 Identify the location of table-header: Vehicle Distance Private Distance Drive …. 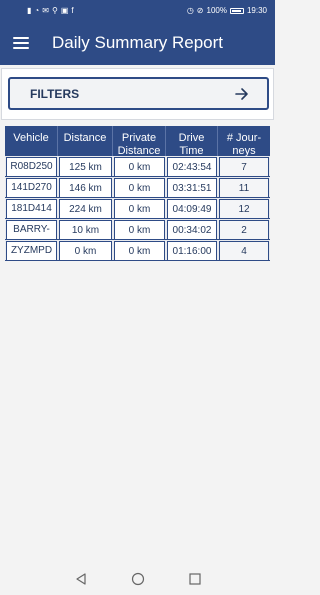
(137, 141).